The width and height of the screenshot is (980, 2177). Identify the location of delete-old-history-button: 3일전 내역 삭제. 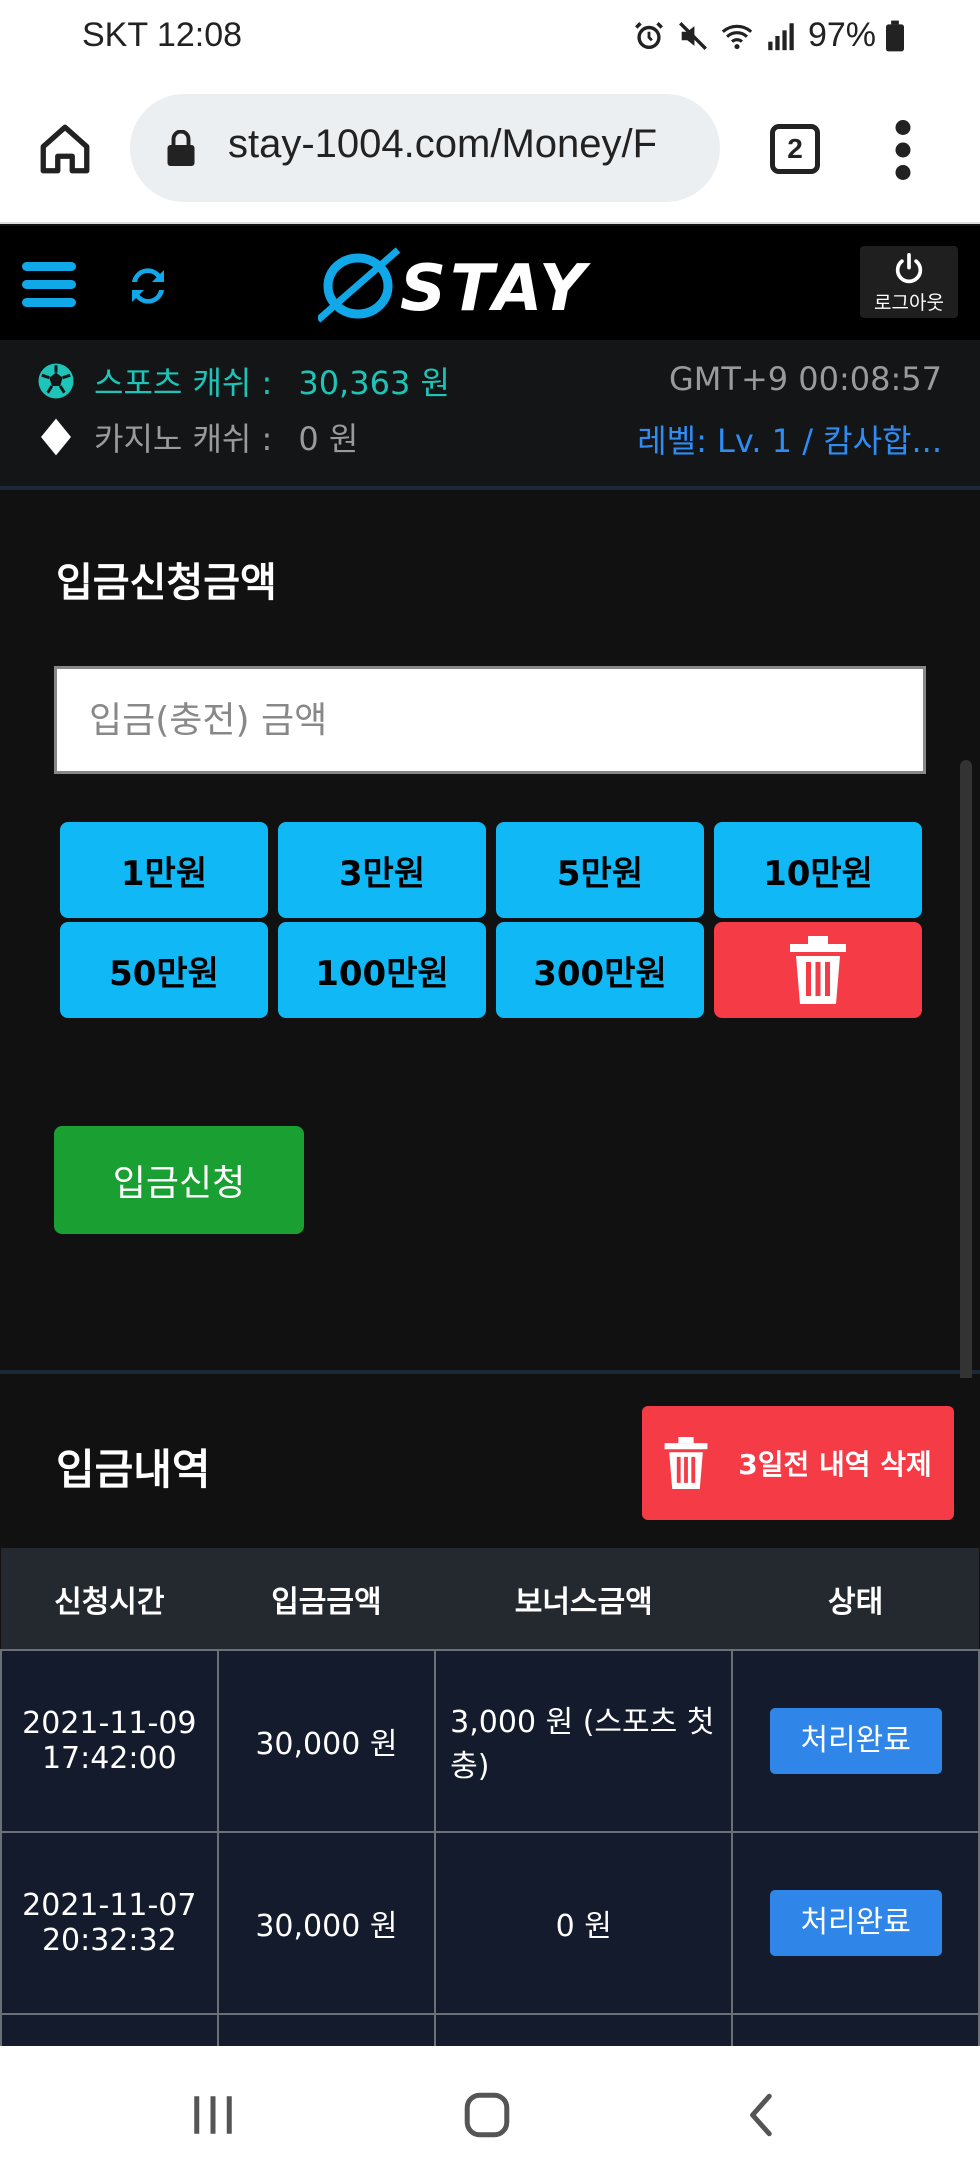
(798, 1463).